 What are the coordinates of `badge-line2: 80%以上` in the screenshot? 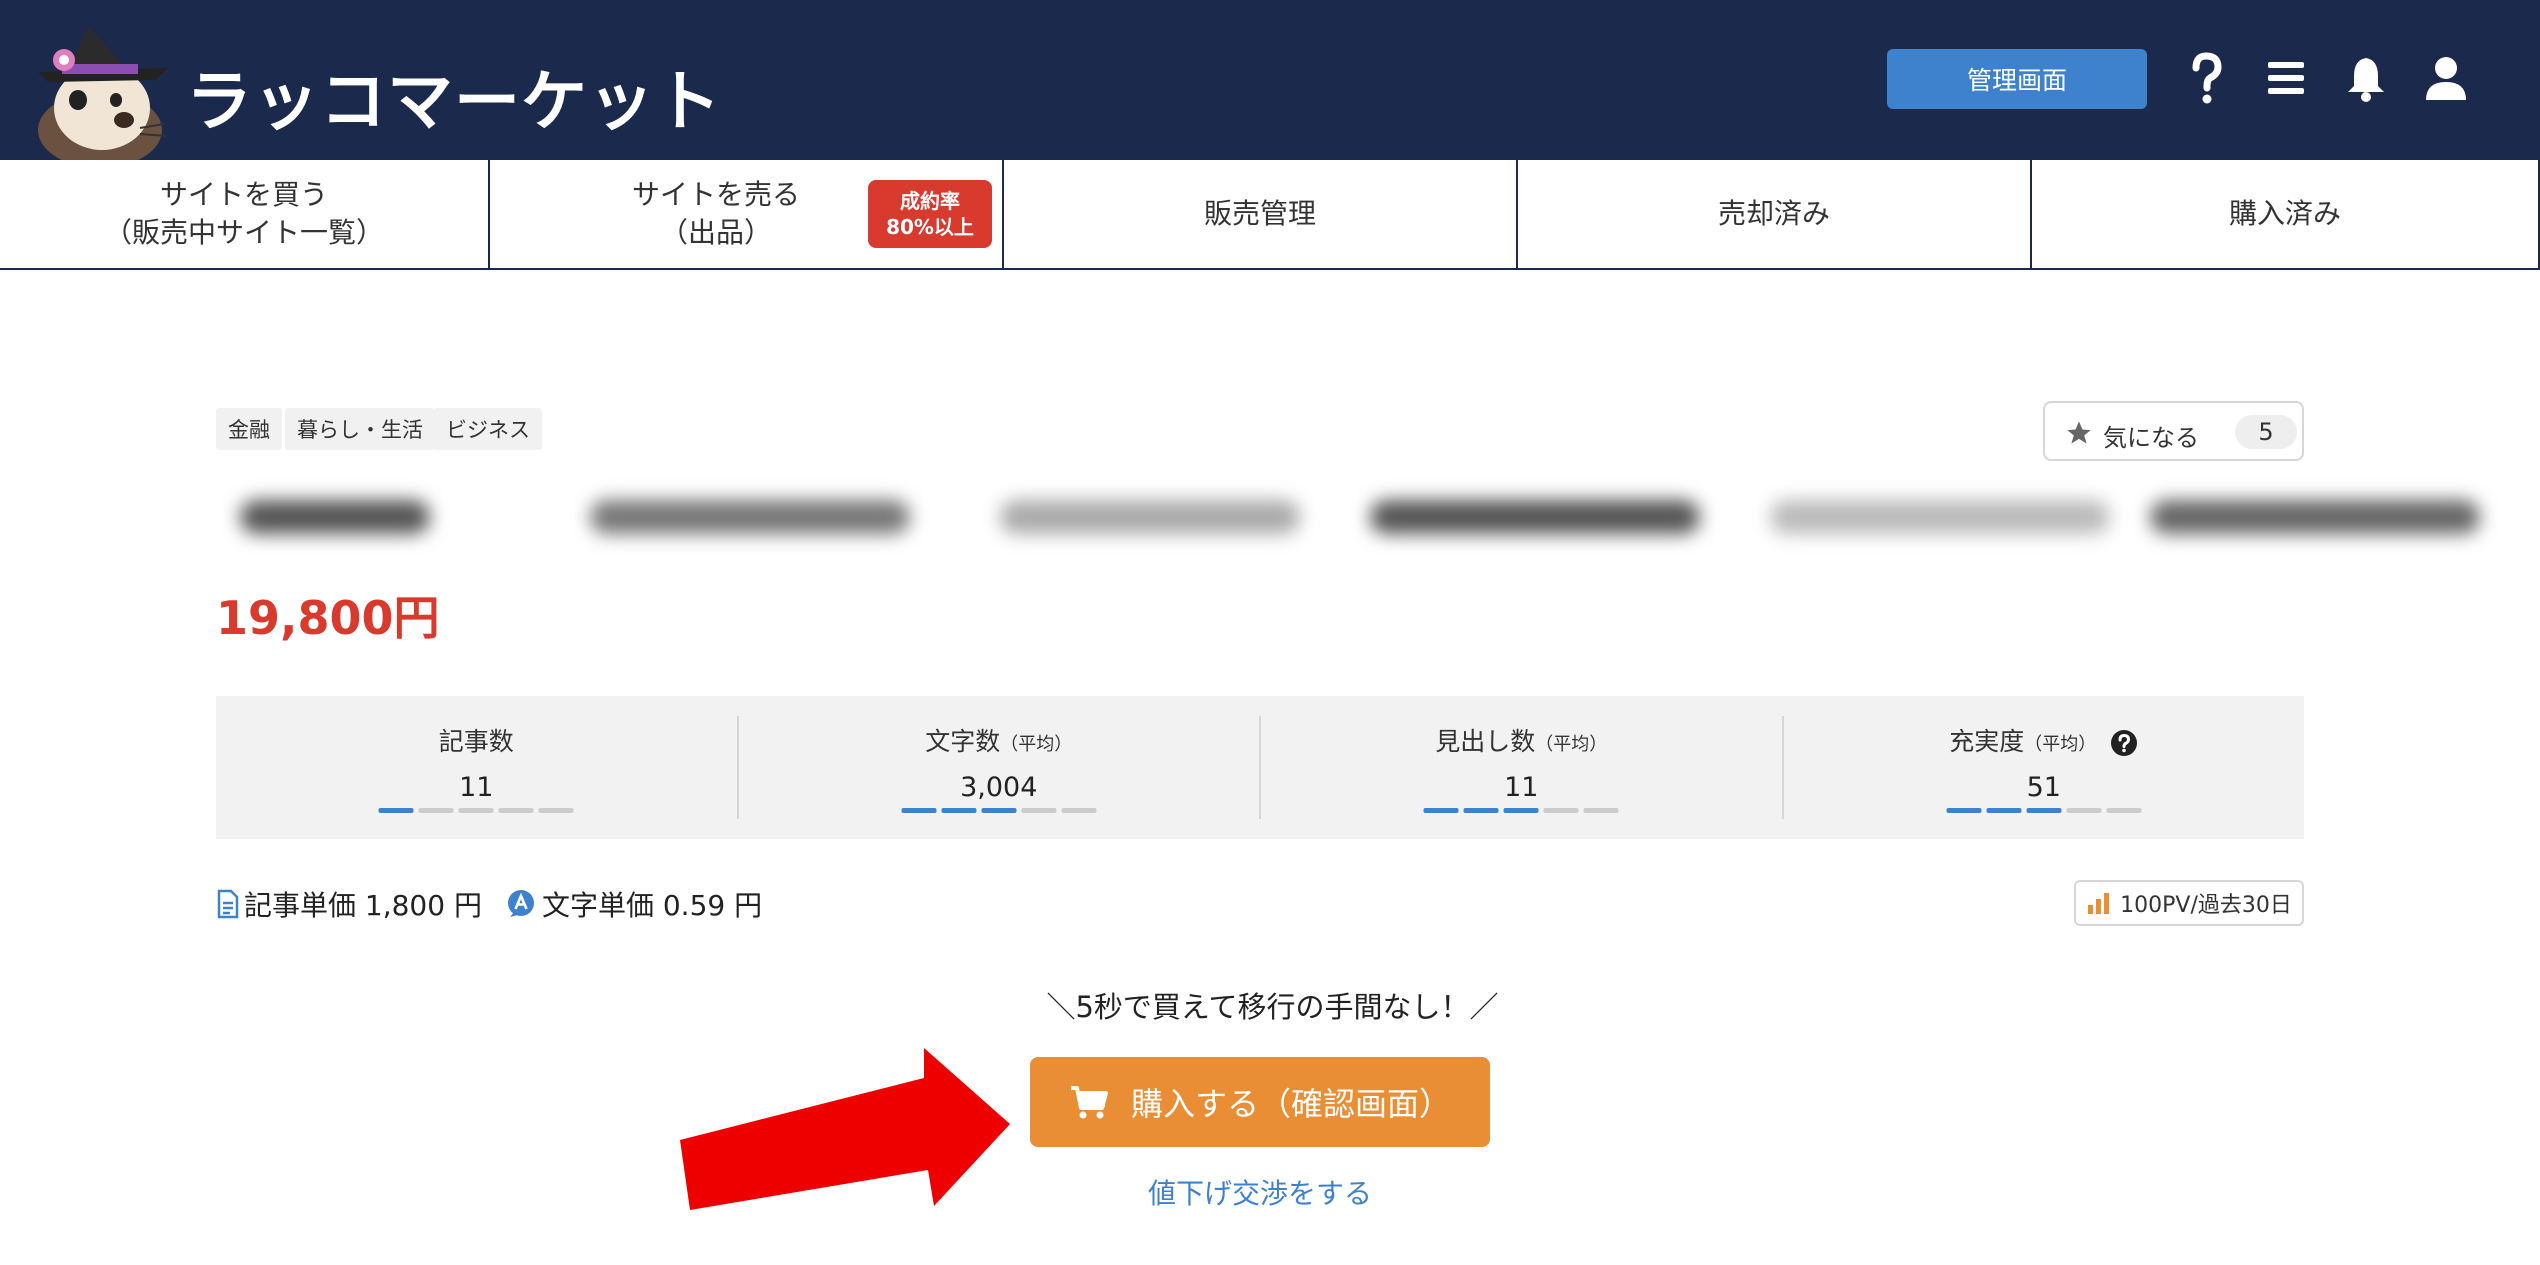 It's located at (930, 227).